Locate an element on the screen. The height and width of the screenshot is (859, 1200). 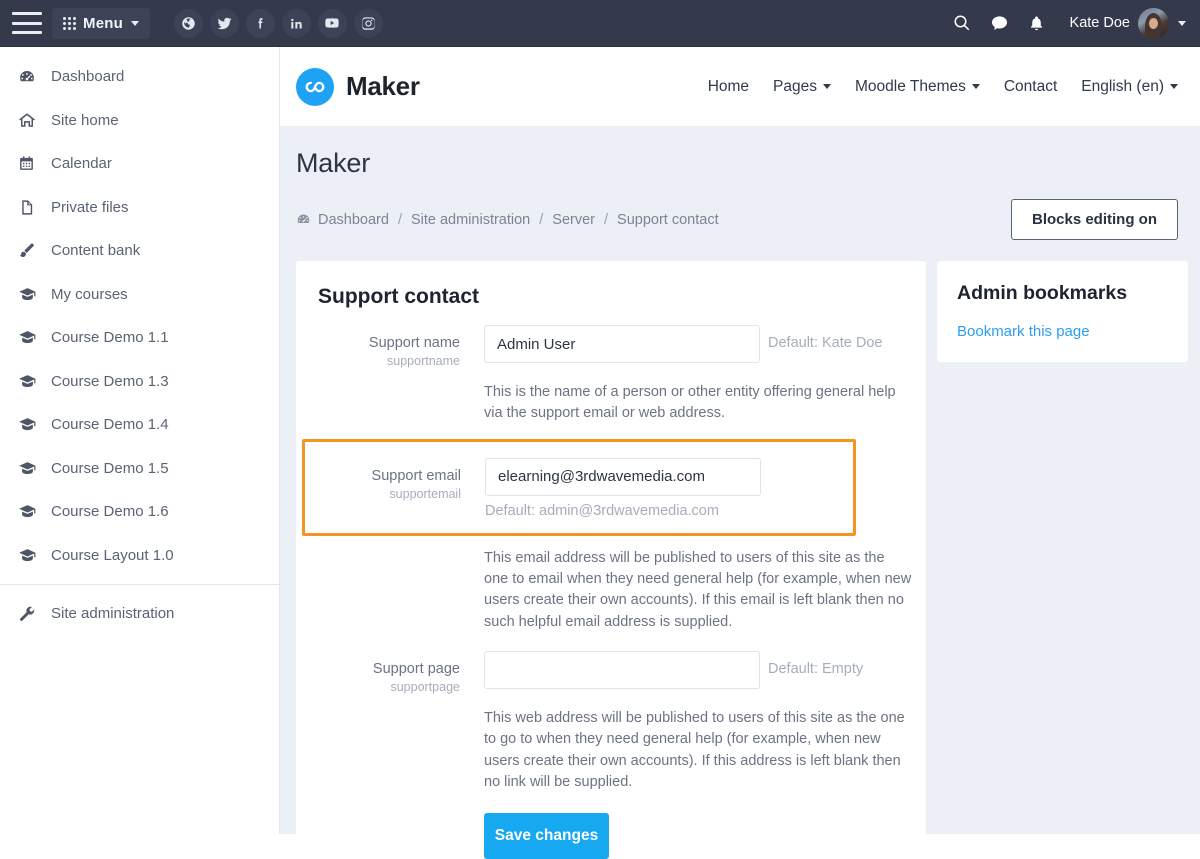
user-menu: Kate Doe is located at coordinates (1127, 23).